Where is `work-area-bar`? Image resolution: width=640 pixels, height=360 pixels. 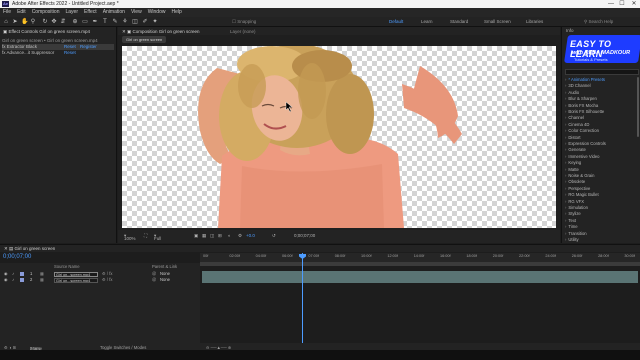 work-area-bar is located at coordinates (420, 264).